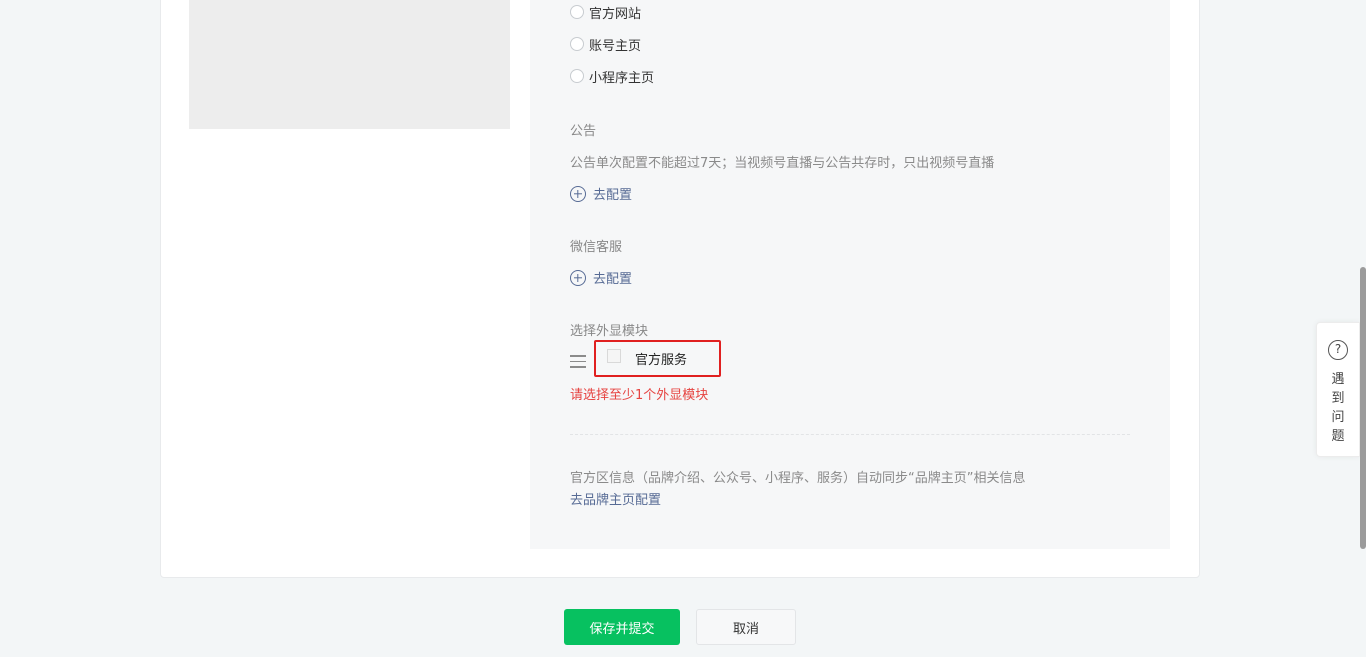  What do you see at coordinates (578, 362) in the screenshot?
I see `drag-handle-icon` at bounding box center [578, 362].